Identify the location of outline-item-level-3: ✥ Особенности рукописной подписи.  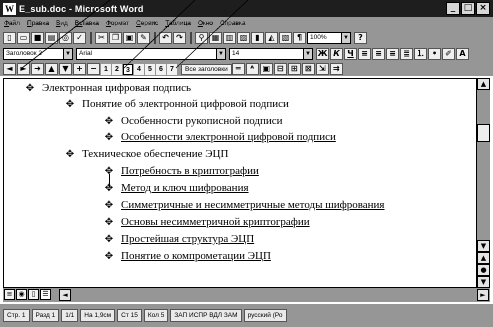
(193, 121).